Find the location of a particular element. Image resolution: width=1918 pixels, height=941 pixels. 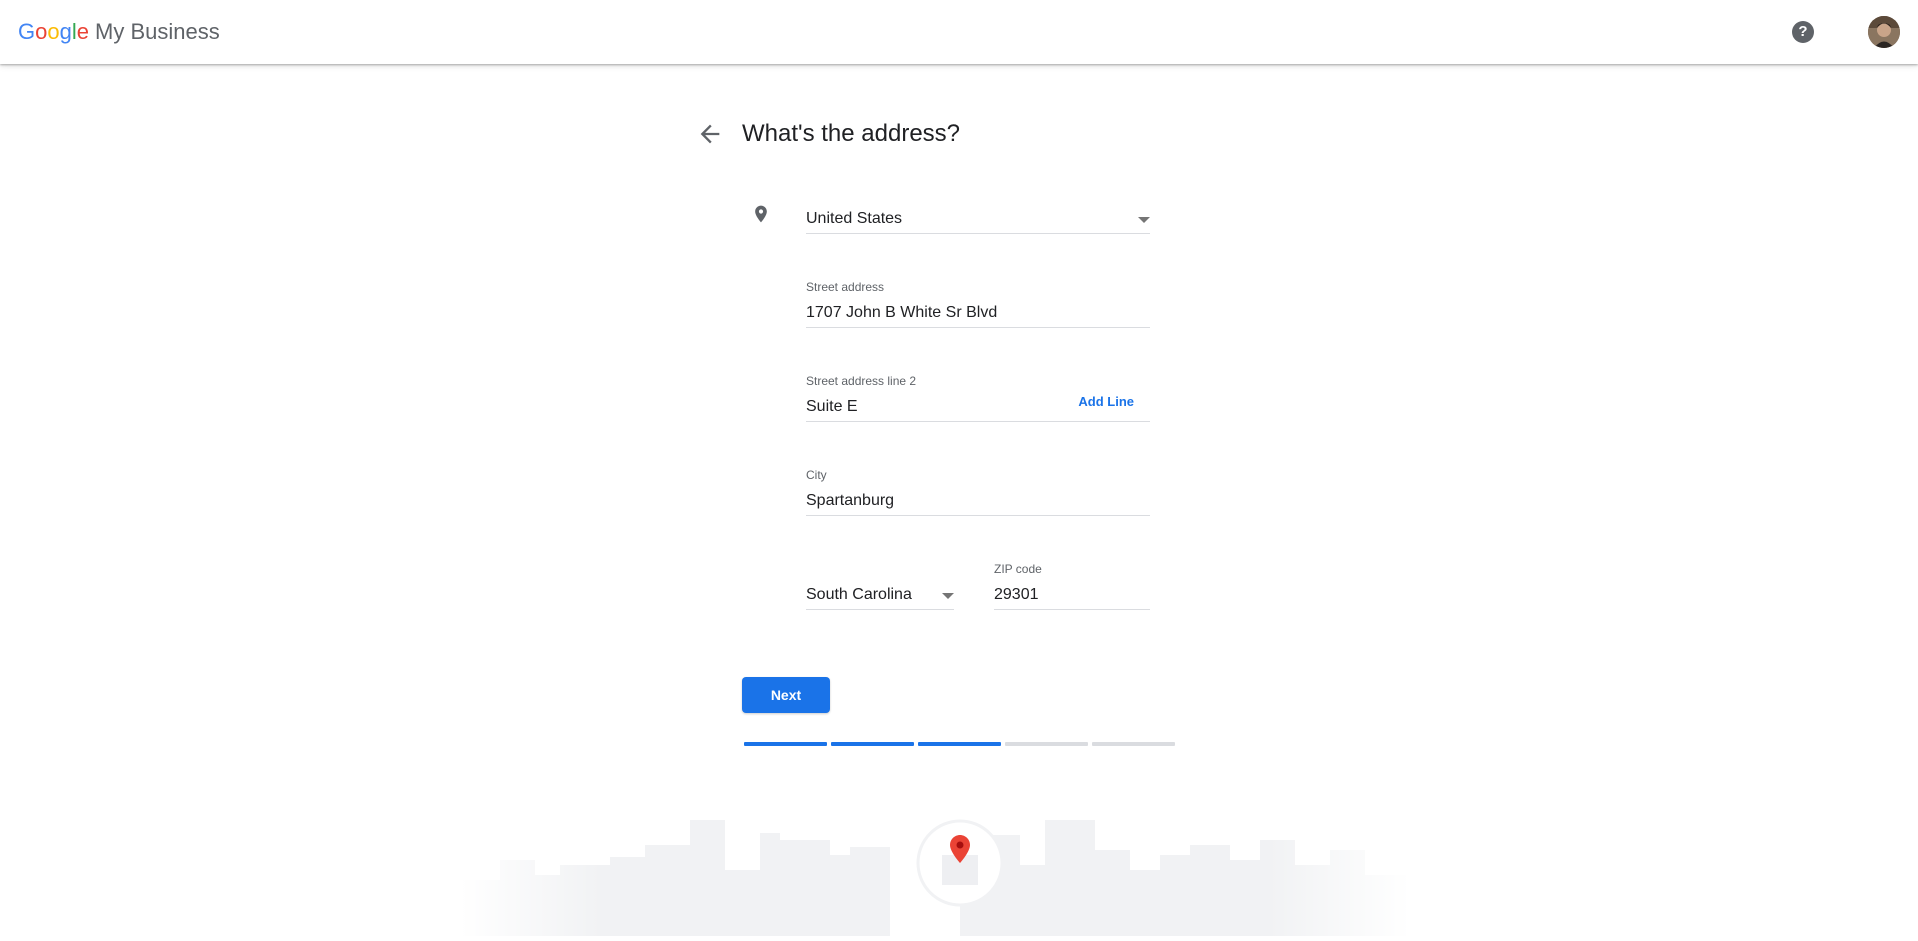

step-progress is located at coordinates (959, 744).